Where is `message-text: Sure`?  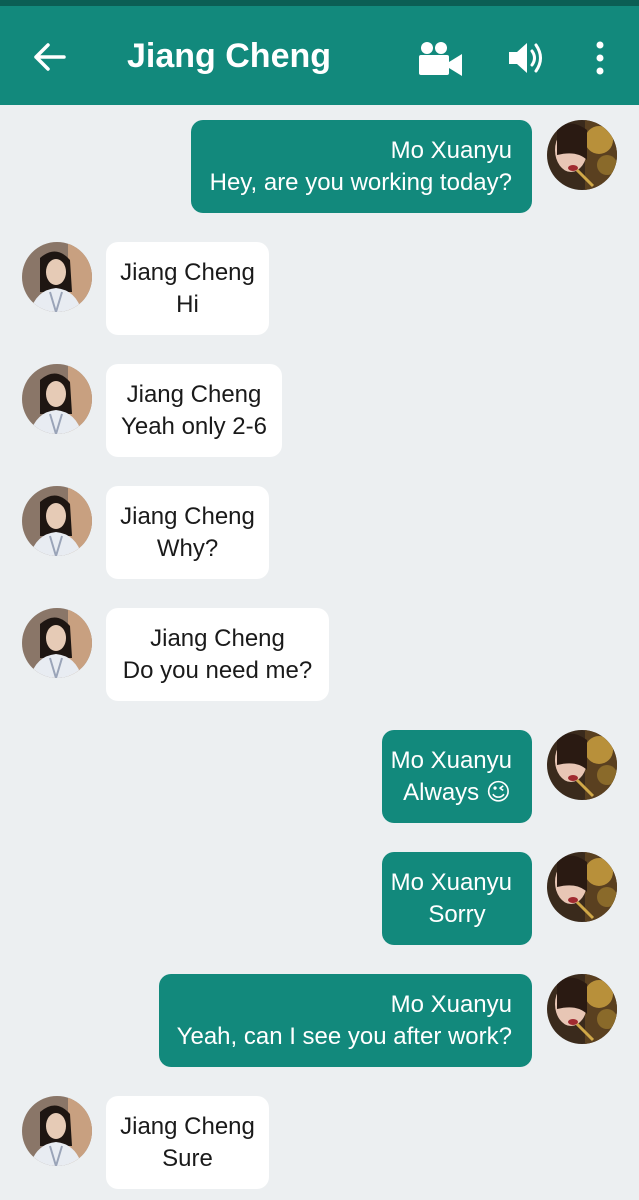 message-text: Sure is located at coordinates (187, 1158).